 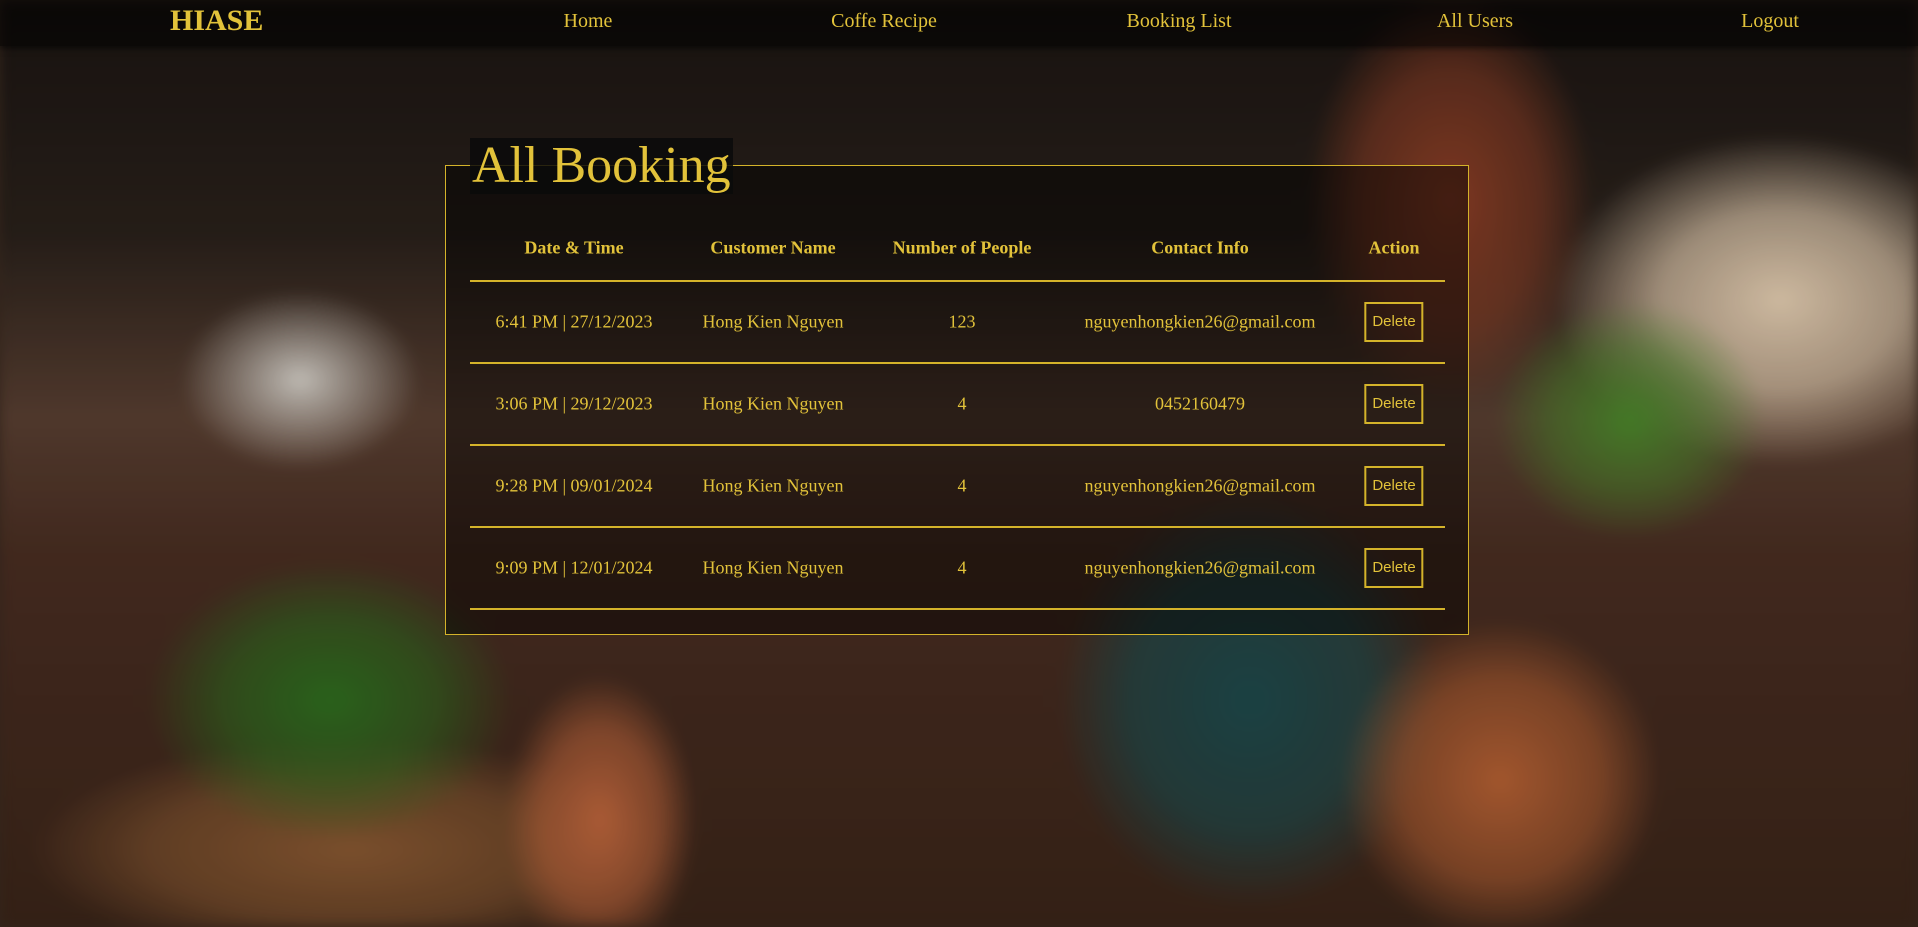 What do you see at coordinates (1475, 21) in the screenshot?
I see `nav-all-users: All Users` at bounding box center [1475, 21].